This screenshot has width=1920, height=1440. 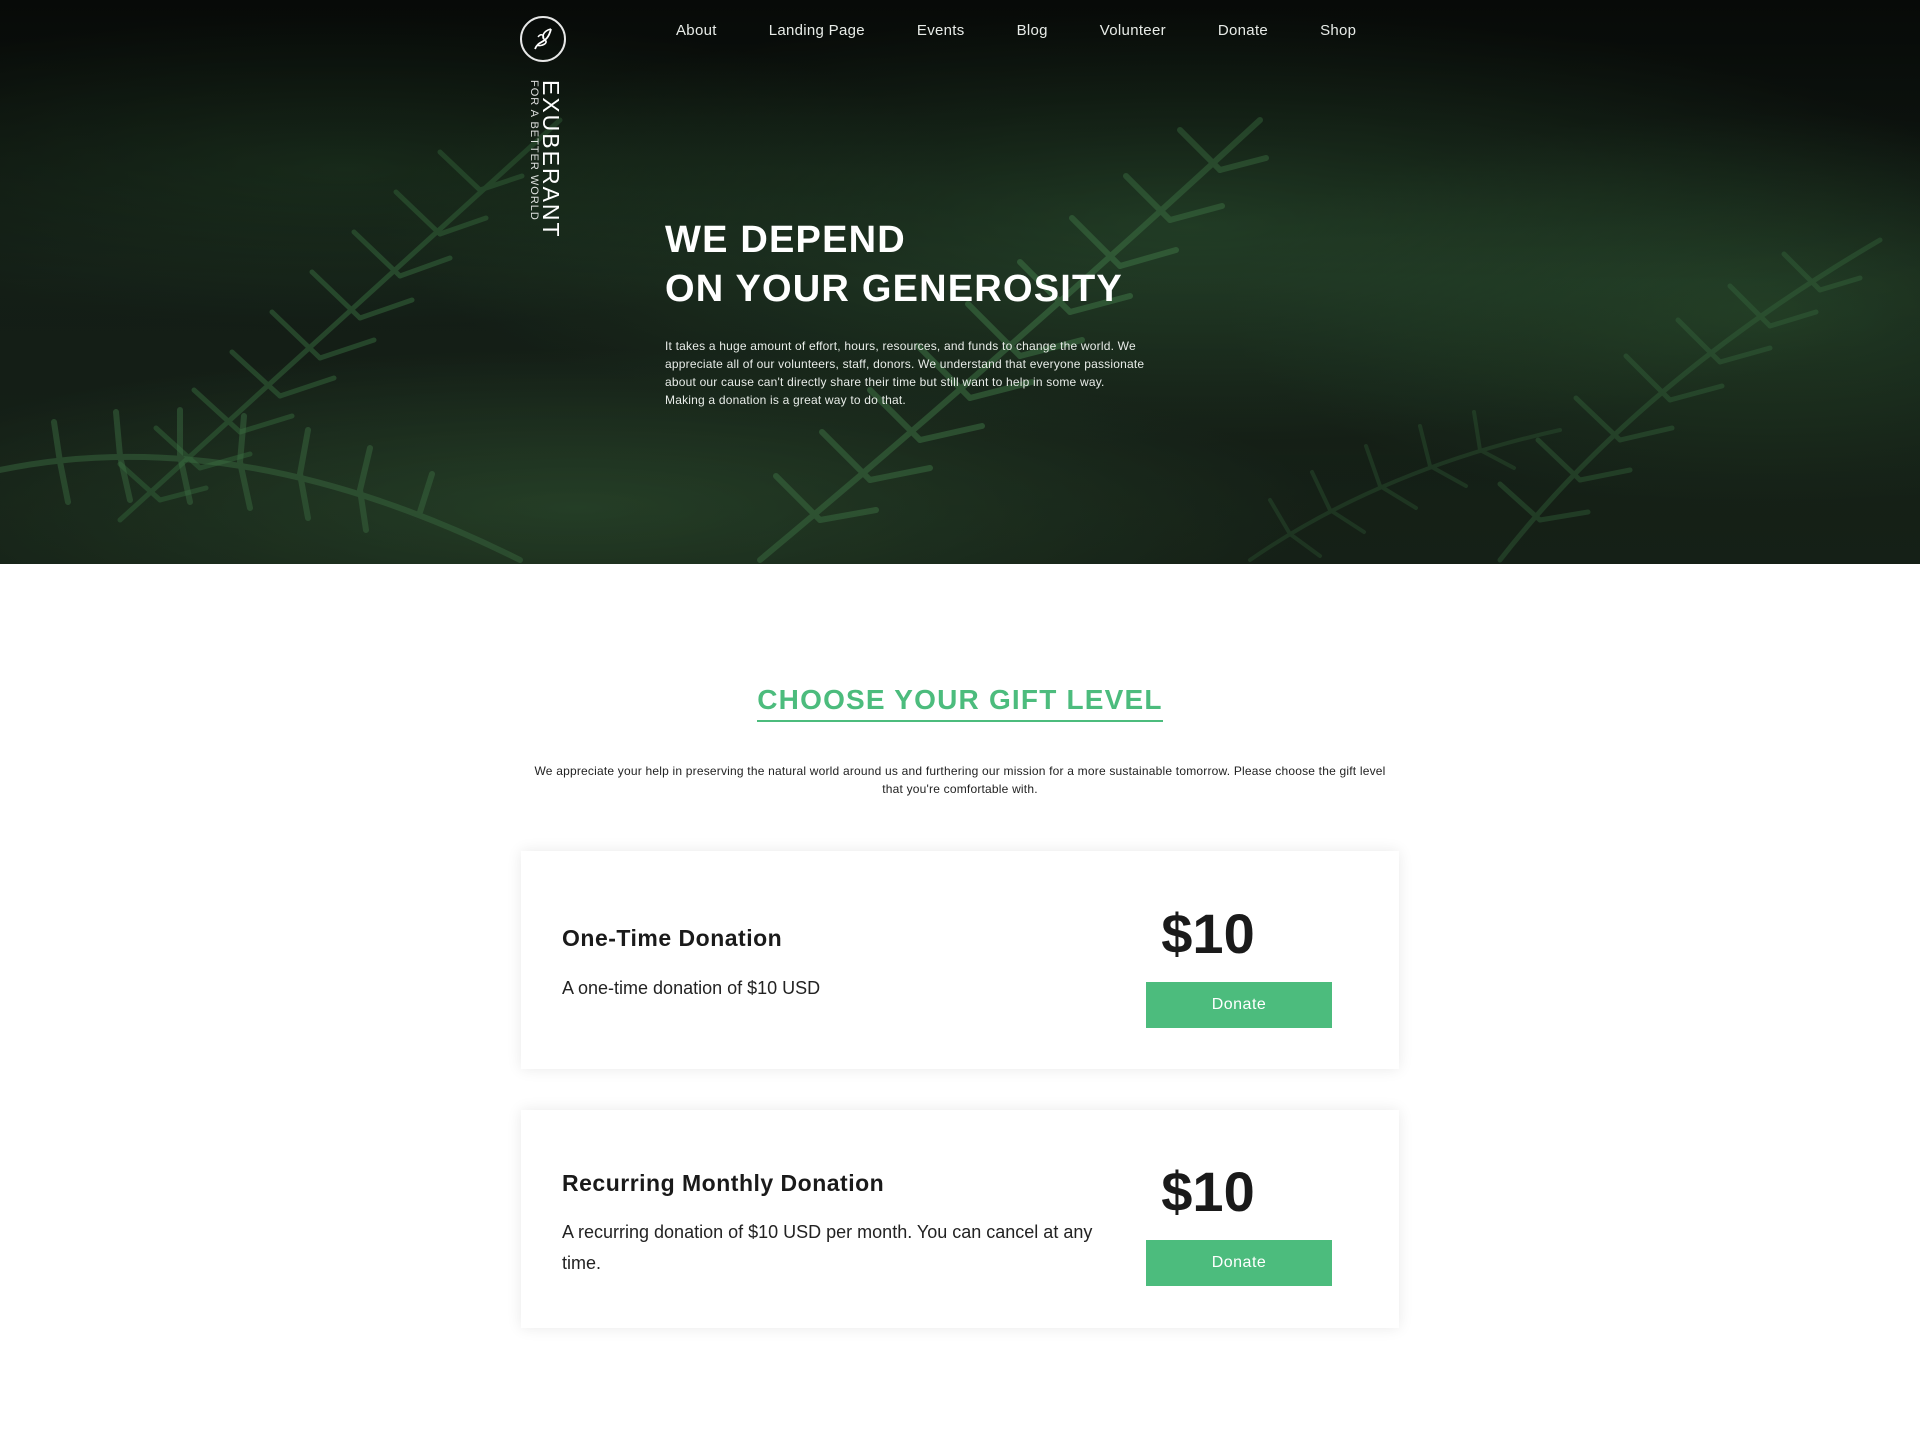 I want to click on hero-title: WE DEPEND ON YOUR GENEROSITY, so click(x=894, y=265).